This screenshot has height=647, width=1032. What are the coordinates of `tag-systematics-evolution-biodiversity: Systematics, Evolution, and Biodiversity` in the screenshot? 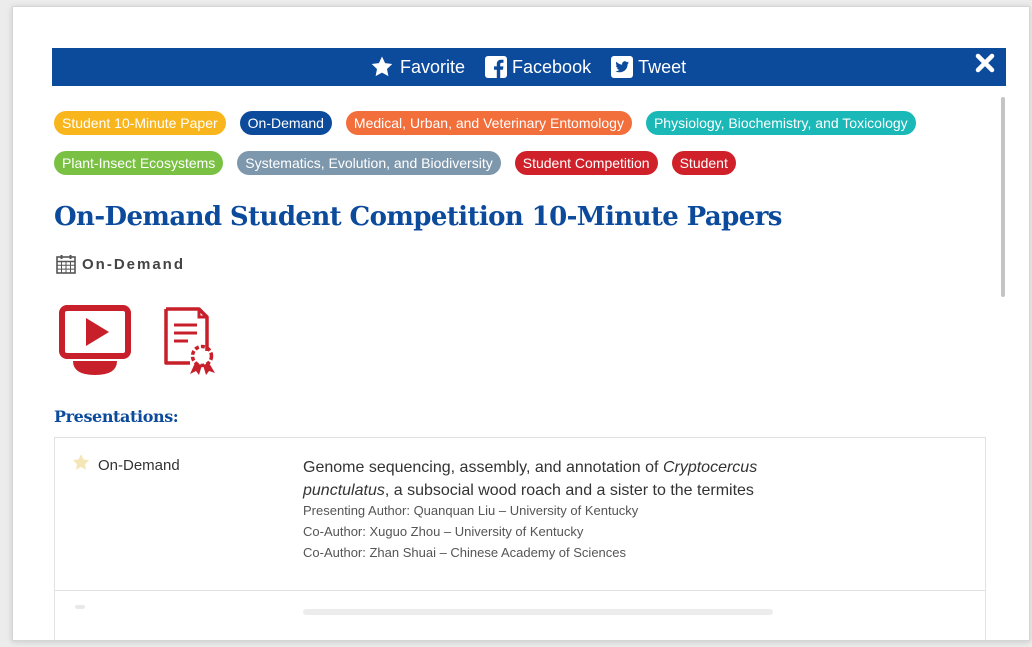 It's located at (369, 163).